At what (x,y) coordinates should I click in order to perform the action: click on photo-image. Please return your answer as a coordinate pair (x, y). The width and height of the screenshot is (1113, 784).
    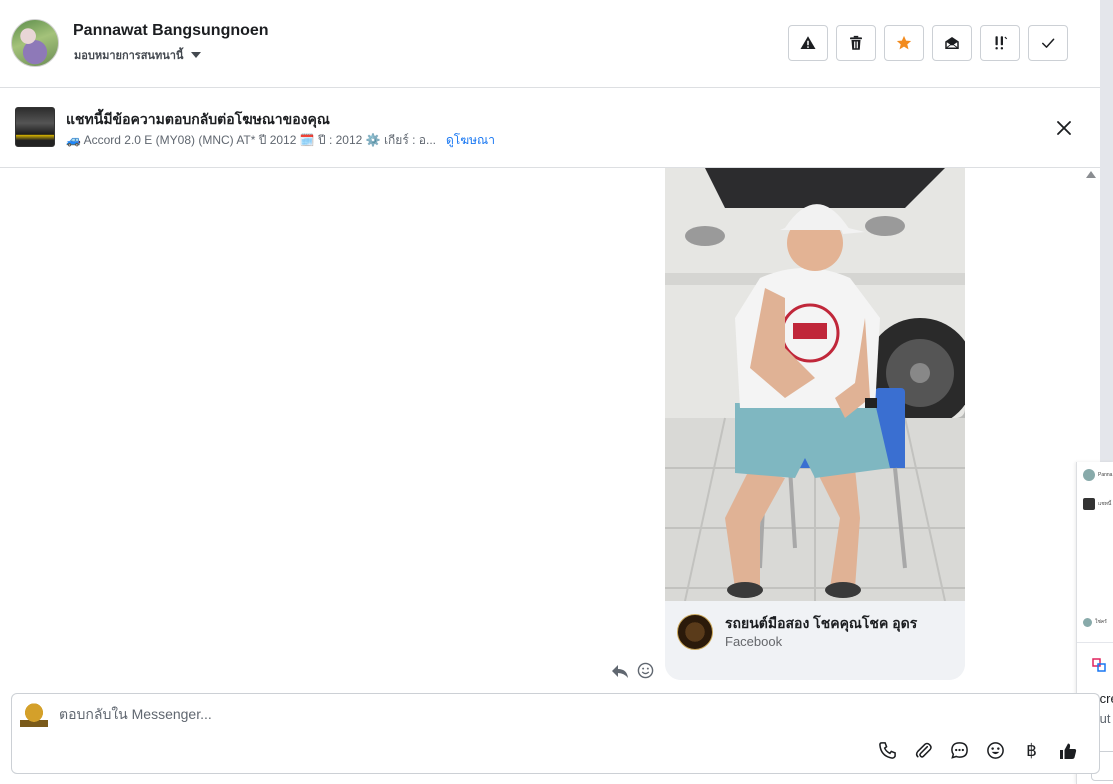
    Looking at the image, I should click on (815, 384).